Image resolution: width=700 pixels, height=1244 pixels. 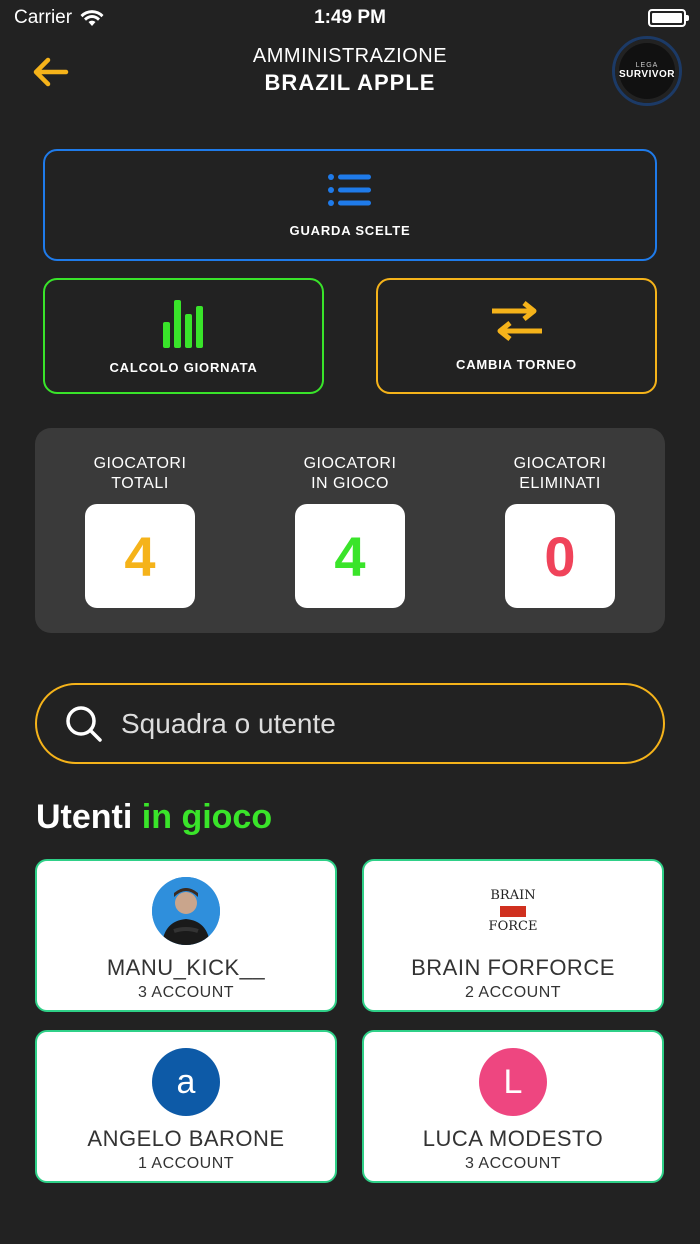 What do you see at coordinates (186, 1138) in the screenshot?
I see `user-name: ANGELO BARONE` at bounding box center [186, 1138].